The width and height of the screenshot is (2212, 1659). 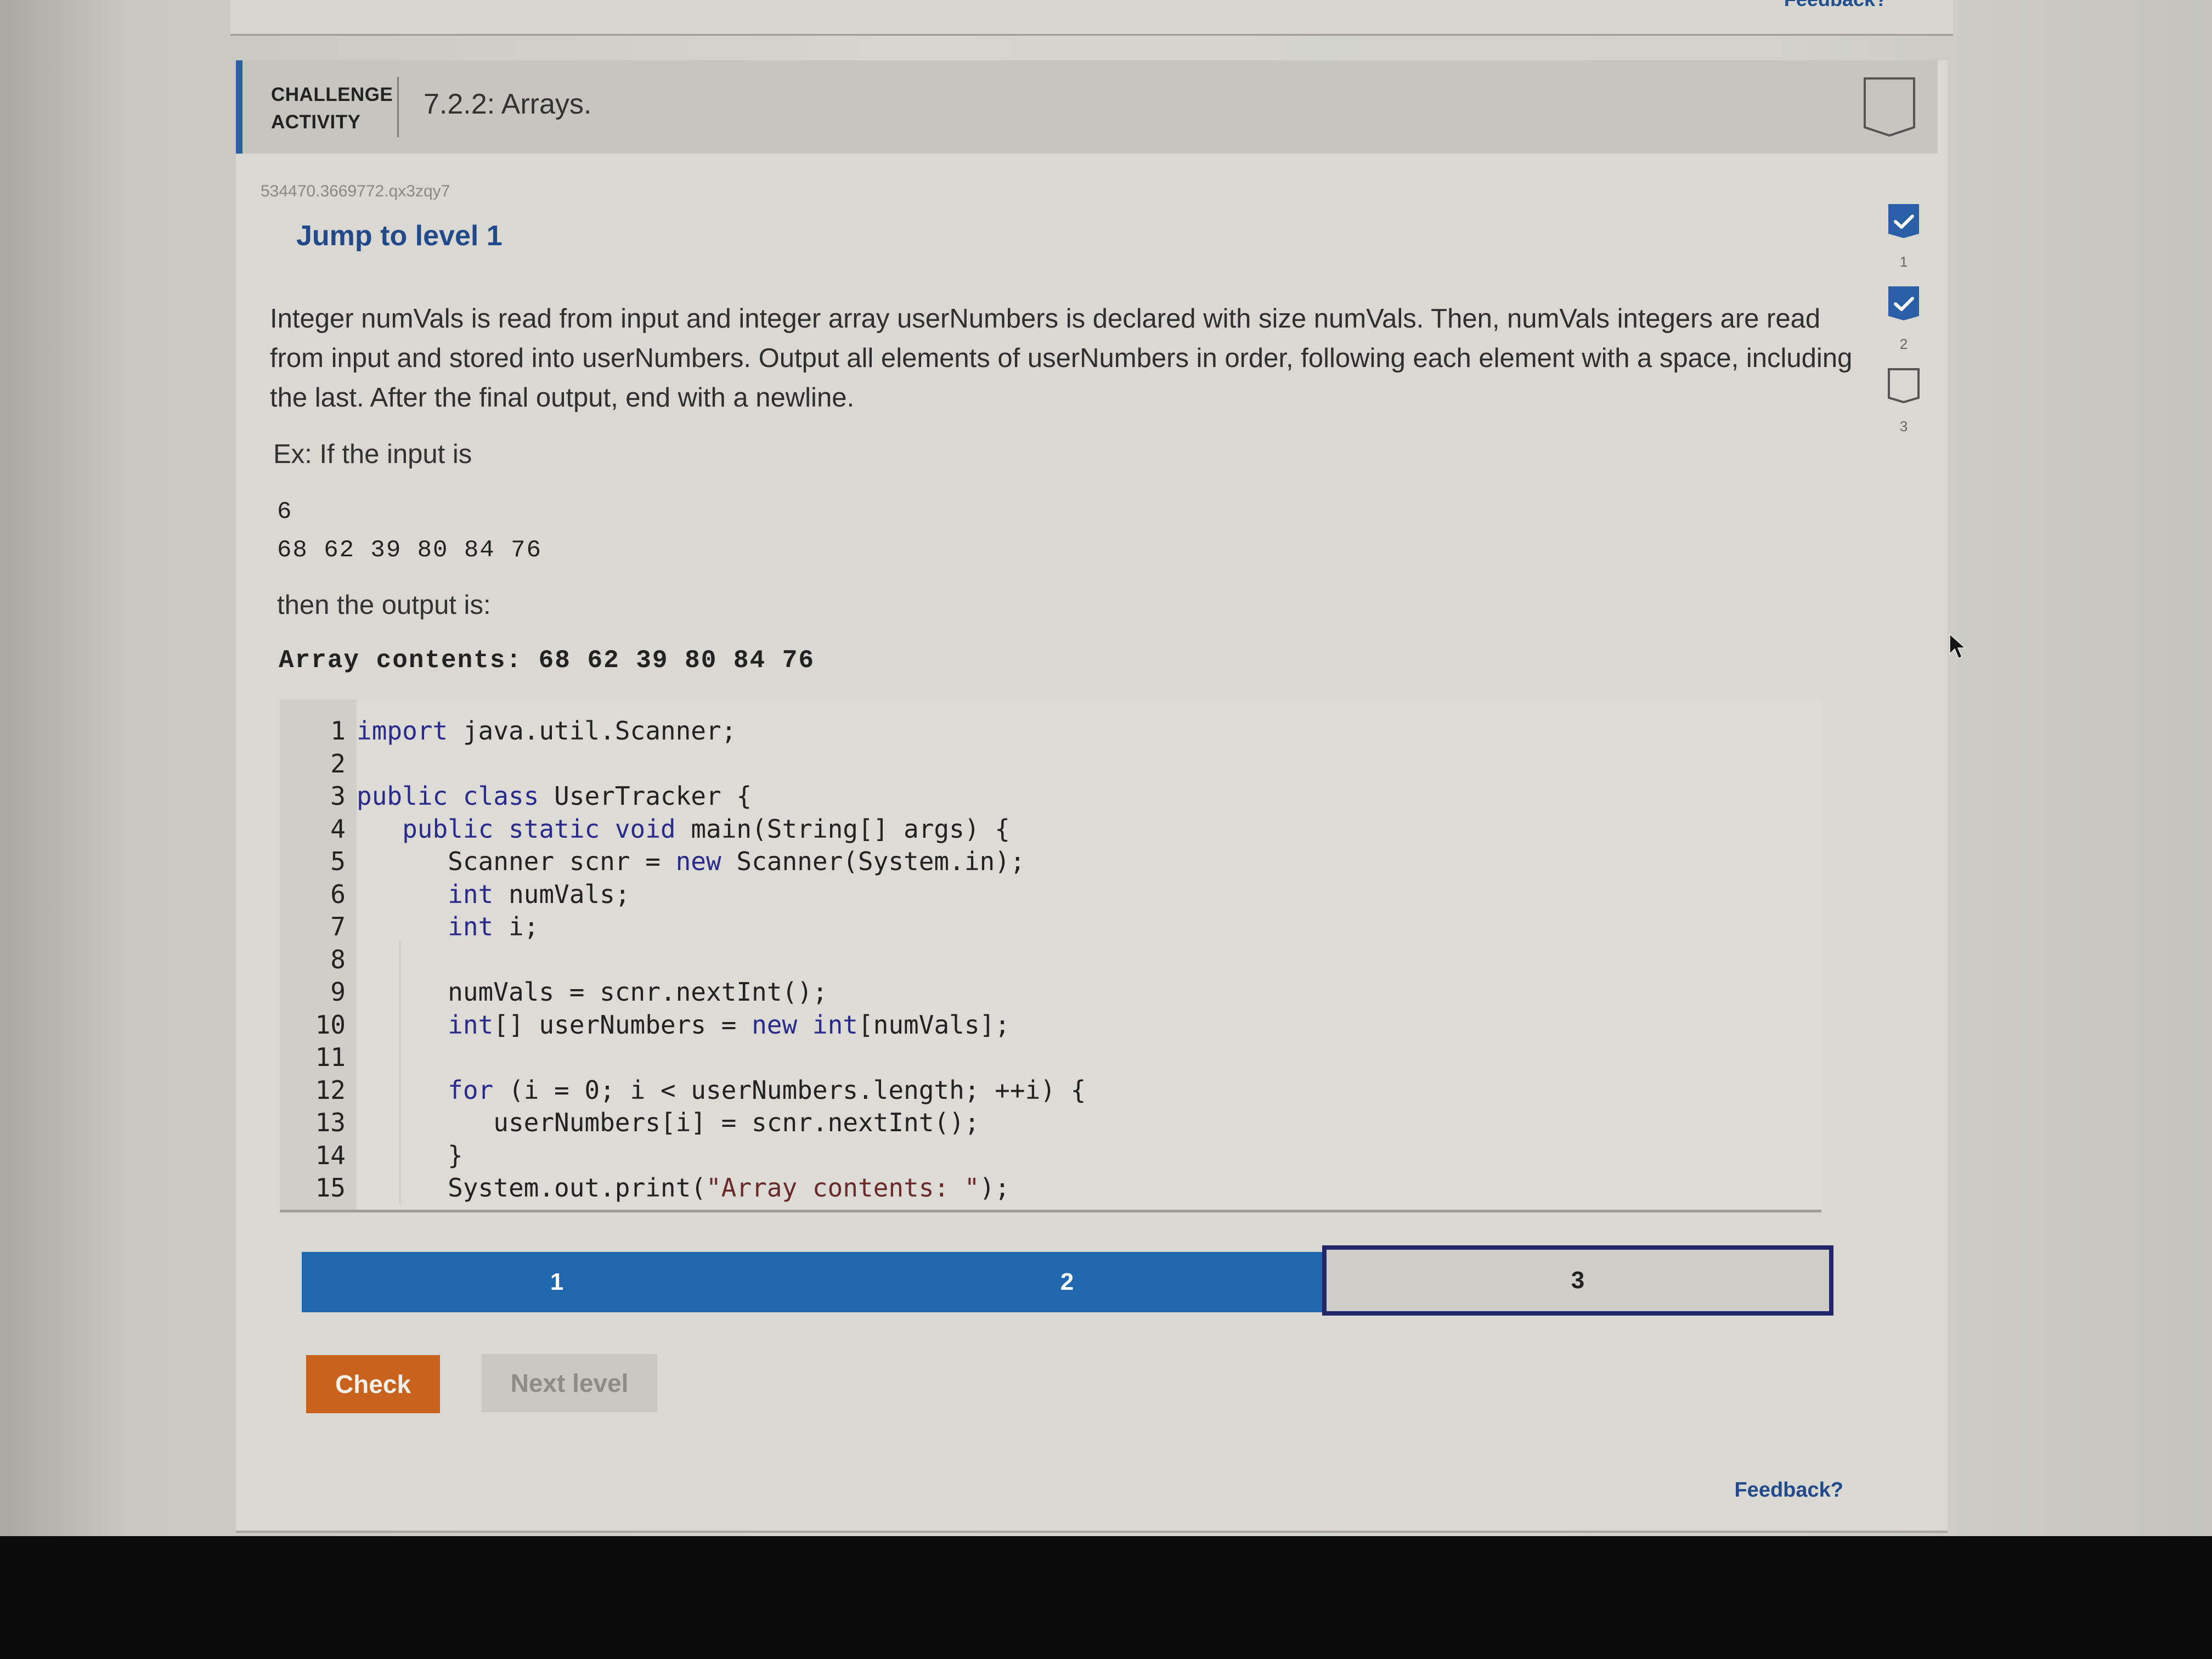 I want to click on check-button: Check, so click(x=373, y=1384).